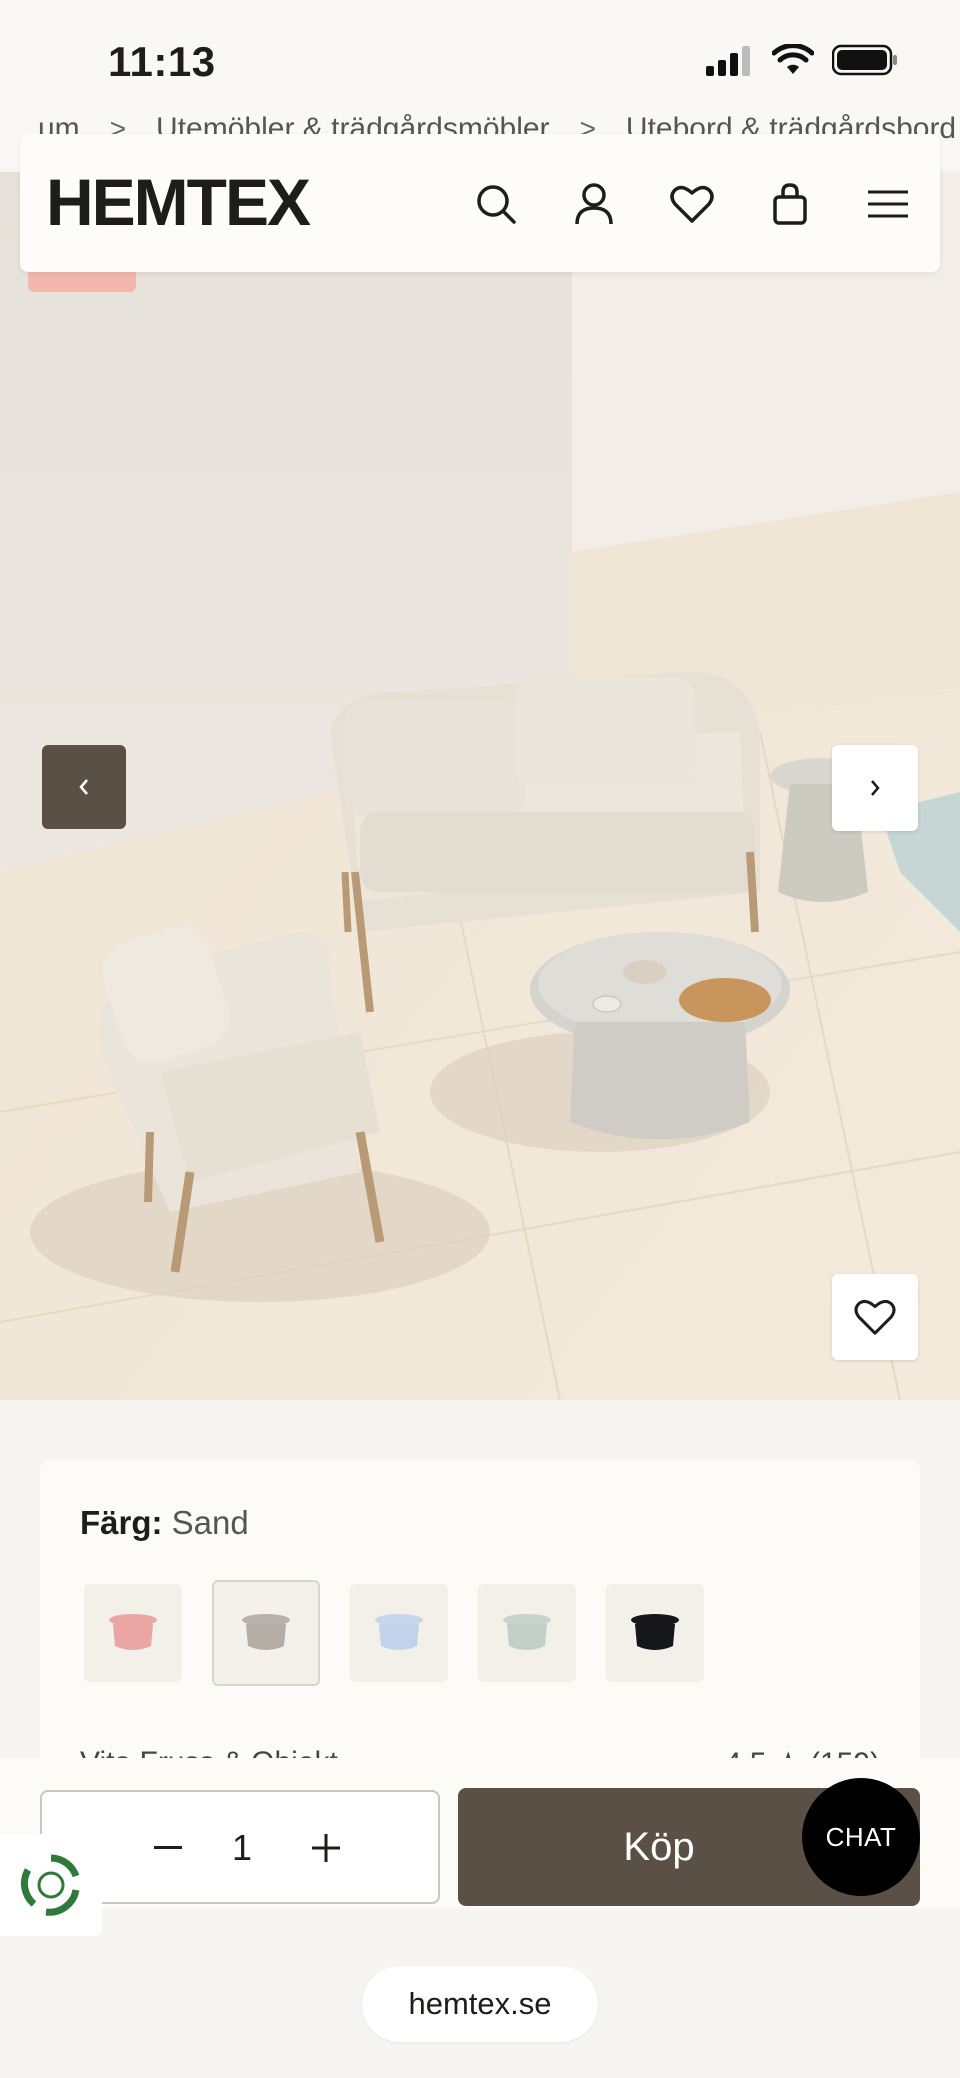  I want to click on status-icons, so click(802, 60).